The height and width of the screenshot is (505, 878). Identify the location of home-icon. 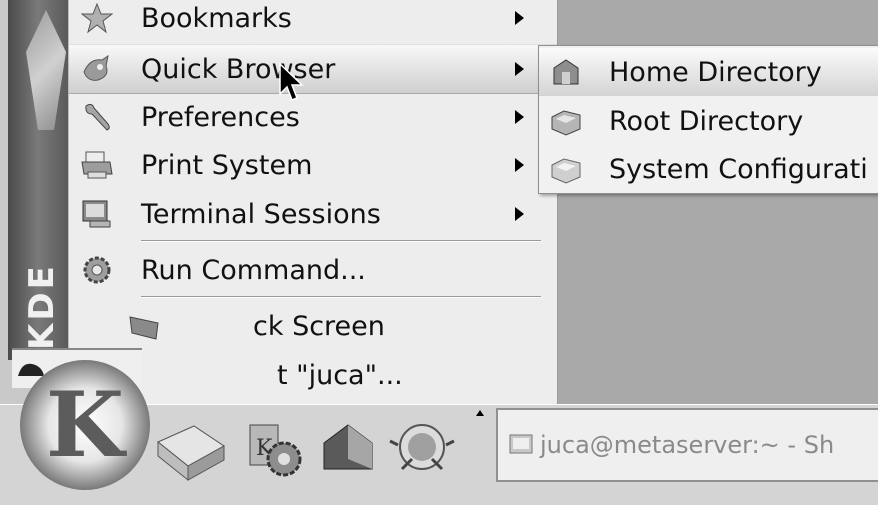
(348, 449).